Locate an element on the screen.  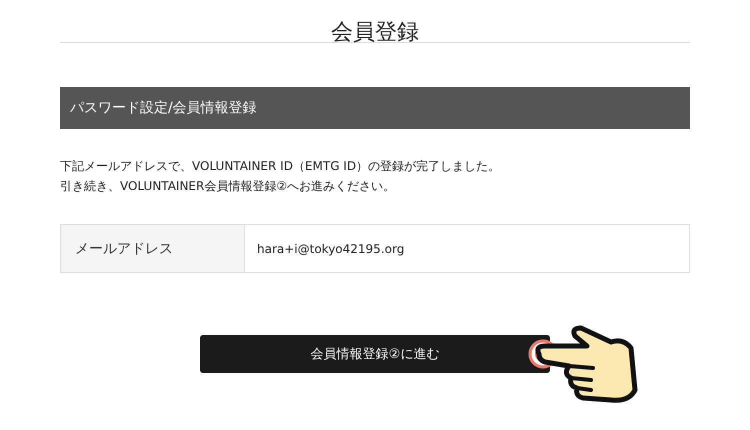
field-value: hara+i@tokyo42195.org is located at coordinates (331, 249).